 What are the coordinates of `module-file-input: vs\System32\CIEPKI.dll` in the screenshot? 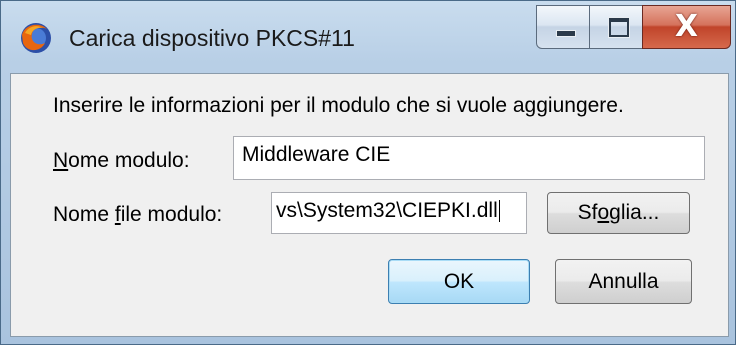 It's located at (399, 213).